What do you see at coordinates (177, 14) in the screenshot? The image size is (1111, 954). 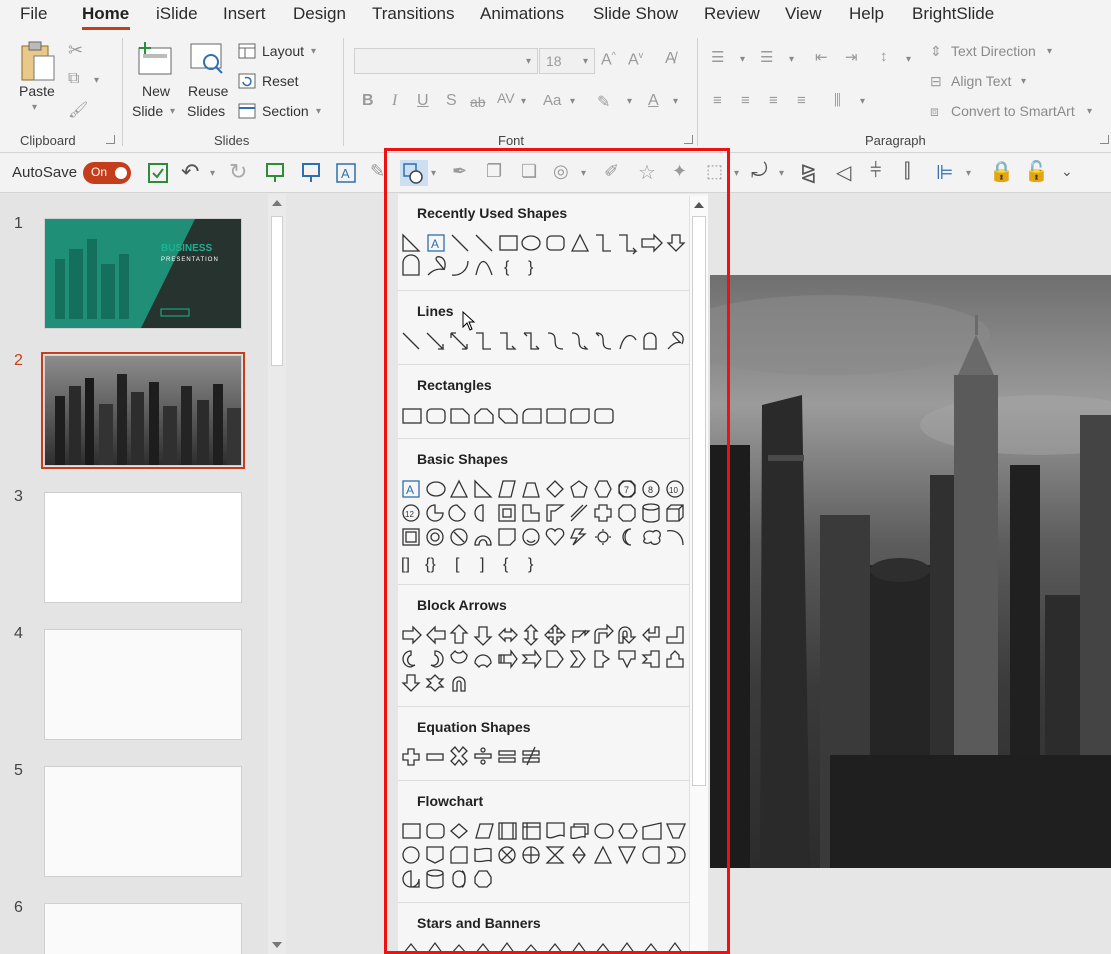 I see `tab-islide: iSlide` at bounding box center [177, 14].